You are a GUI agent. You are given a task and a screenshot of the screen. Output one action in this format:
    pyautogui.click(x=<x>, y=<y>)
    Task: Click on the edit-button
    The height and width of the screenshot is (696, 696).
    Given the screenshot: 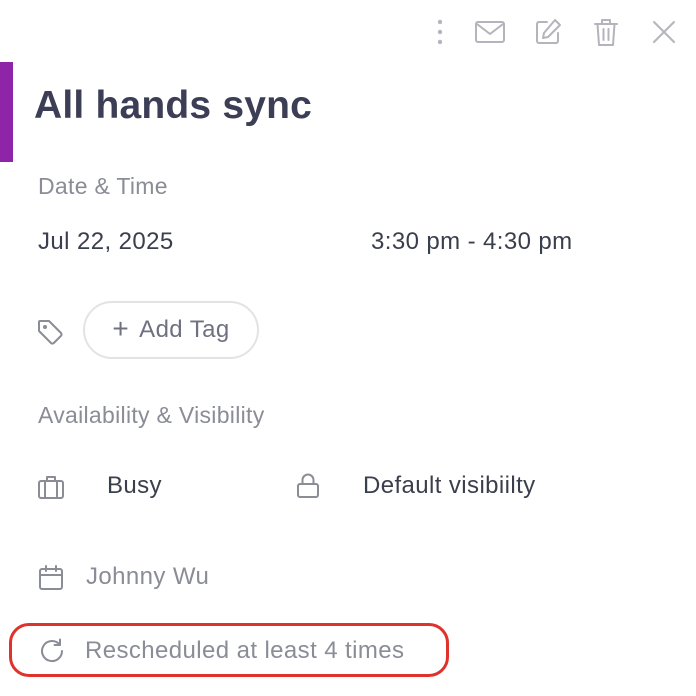 What is the action you would take?
    pyautogui.click(x=548, y=32)
    